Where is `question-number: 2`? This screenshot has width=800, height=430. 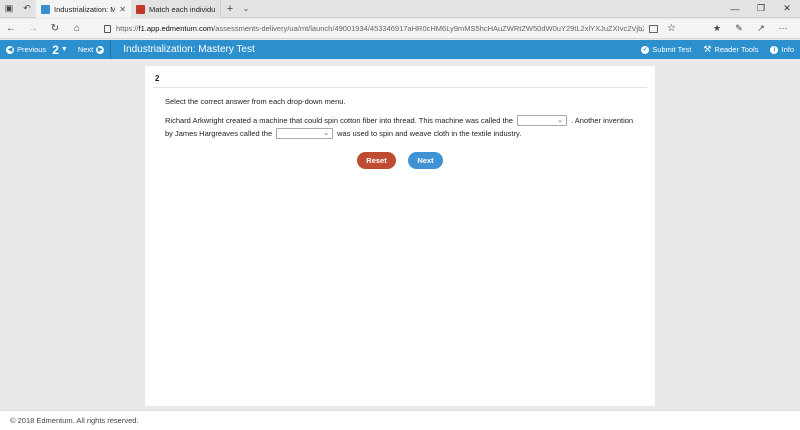 question-number: 2 is located at coordinates (55, 49).